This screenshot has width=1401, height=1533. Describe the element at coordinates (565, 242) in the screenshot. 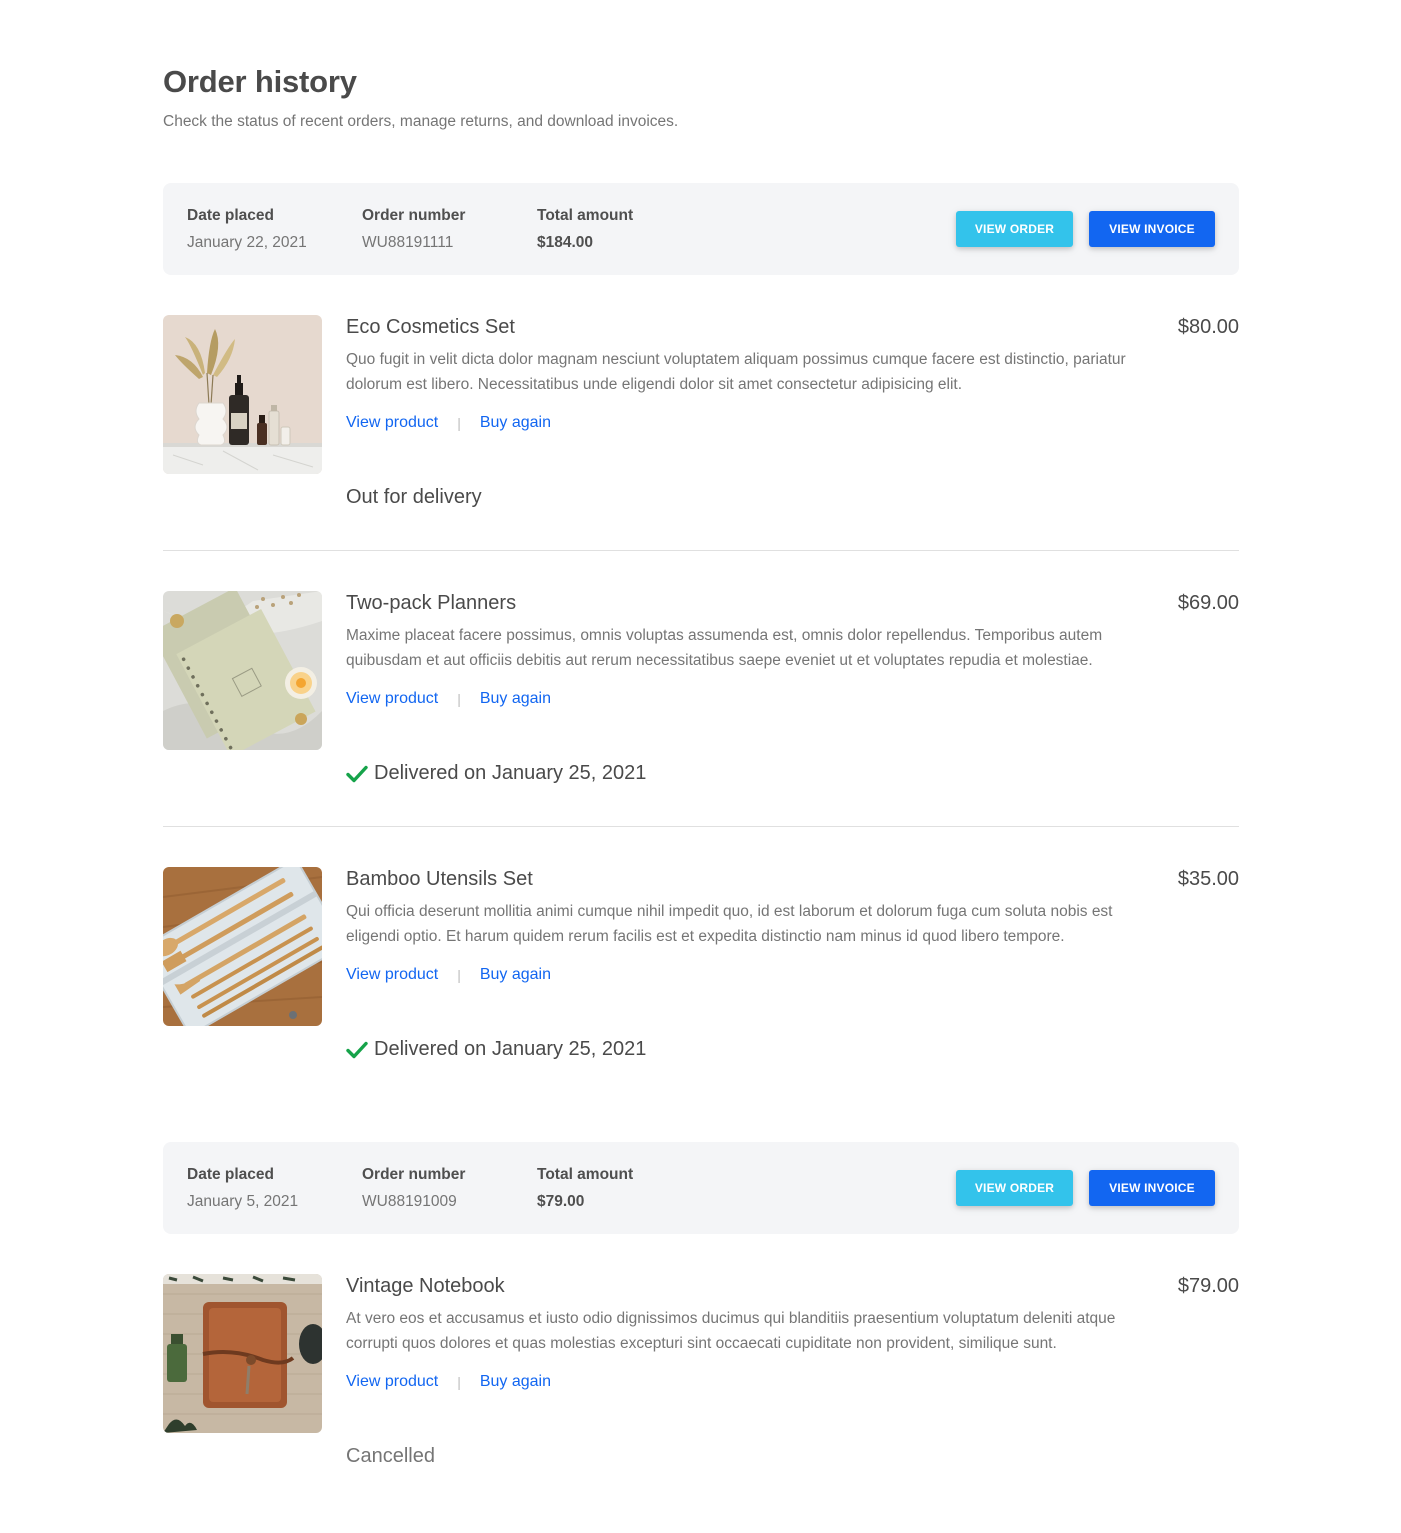

I see `total-amount-value: $184.00` at that location.